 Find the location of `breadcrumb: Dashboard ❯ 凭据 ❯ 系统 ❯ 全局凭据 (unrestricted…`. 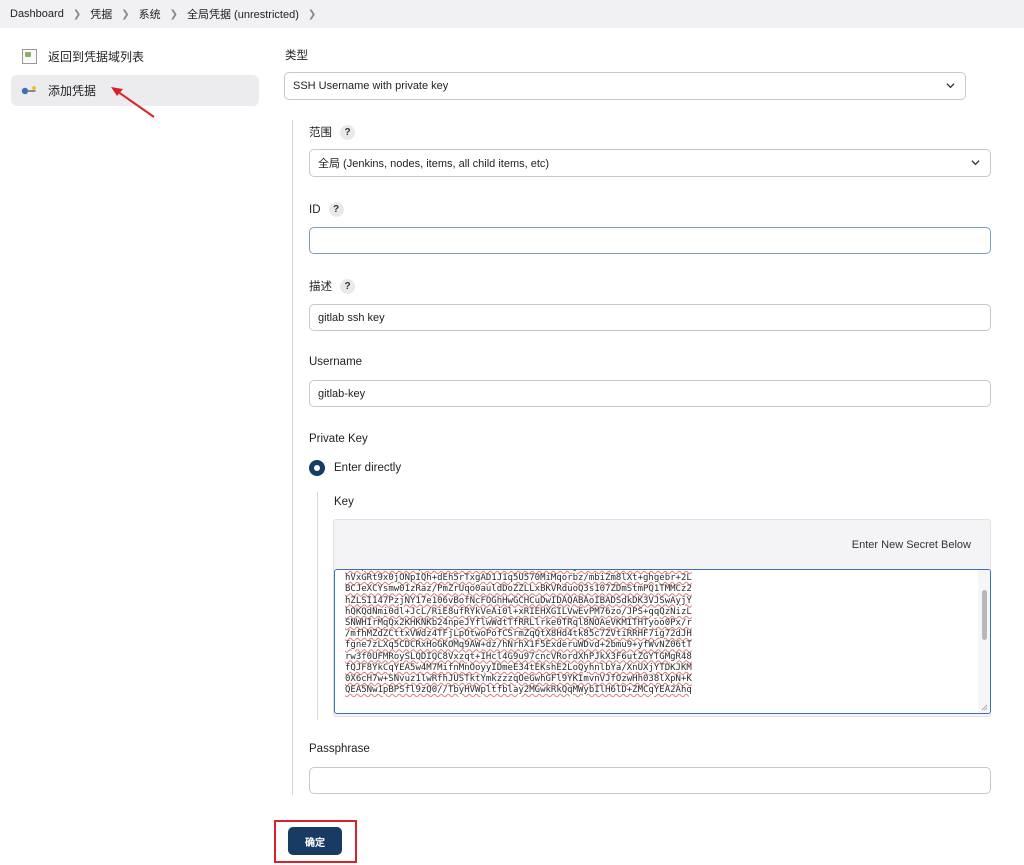

breadcrumb: Dashboard ❯ 凭据 ❯ 系统 ❯ 全局凭据 (unrestricted… is located at coordinates (512, 14).